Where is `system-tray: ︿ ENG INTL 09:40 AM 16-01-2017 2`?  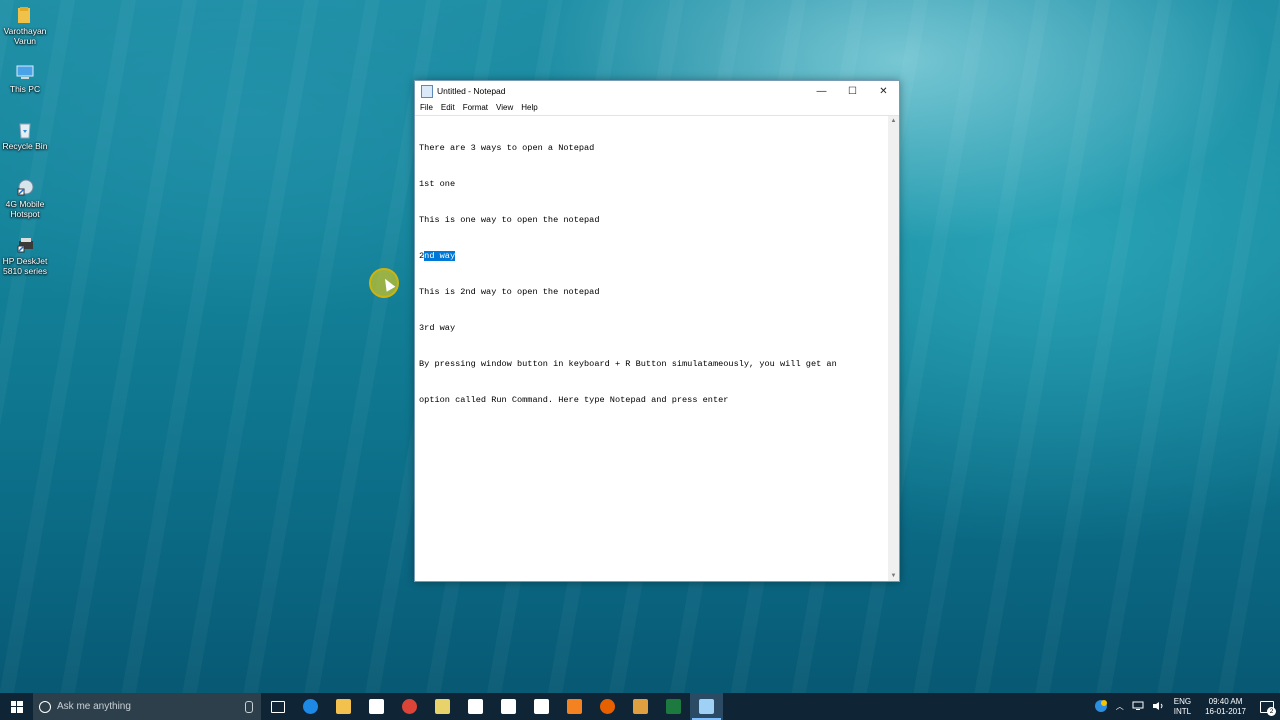
system-tray: ︿ ENG INTL 09:40 AM 16-01-2017 2 is located at coordinates (1185, 706).